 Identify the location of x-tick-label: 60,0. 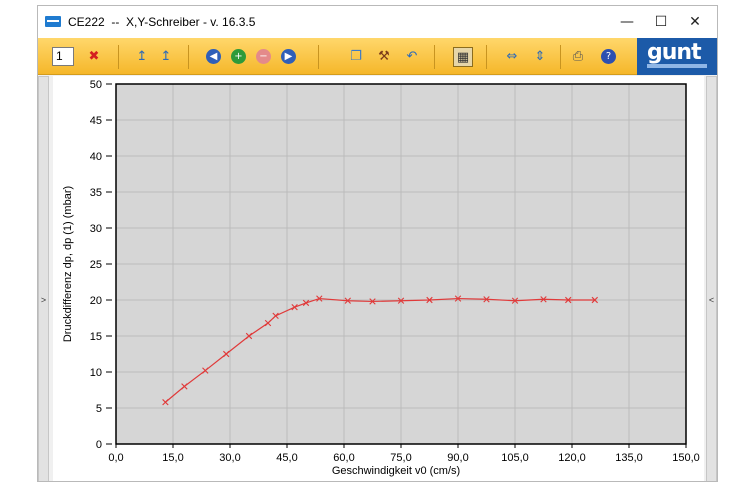
(343, 458).